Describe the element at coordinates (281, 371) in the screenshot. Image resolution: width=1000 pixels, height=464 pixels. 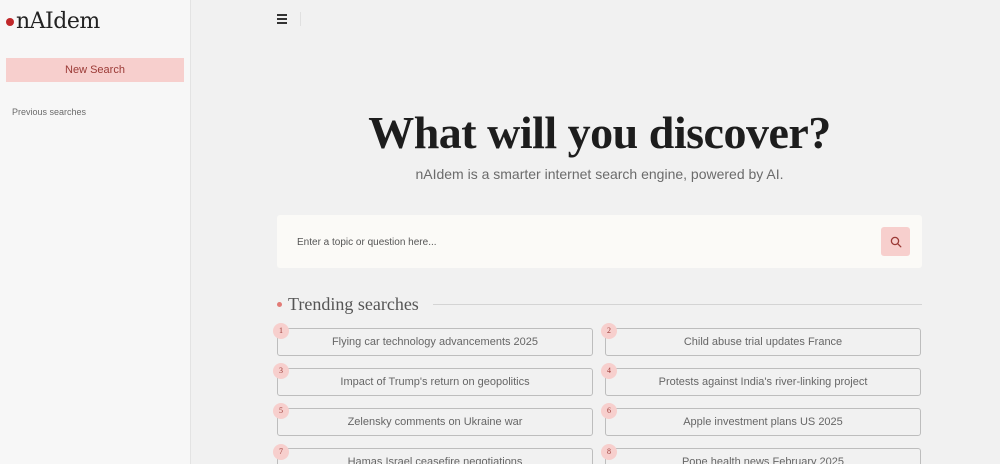
I see `trending-number-badge: 3` at that location.